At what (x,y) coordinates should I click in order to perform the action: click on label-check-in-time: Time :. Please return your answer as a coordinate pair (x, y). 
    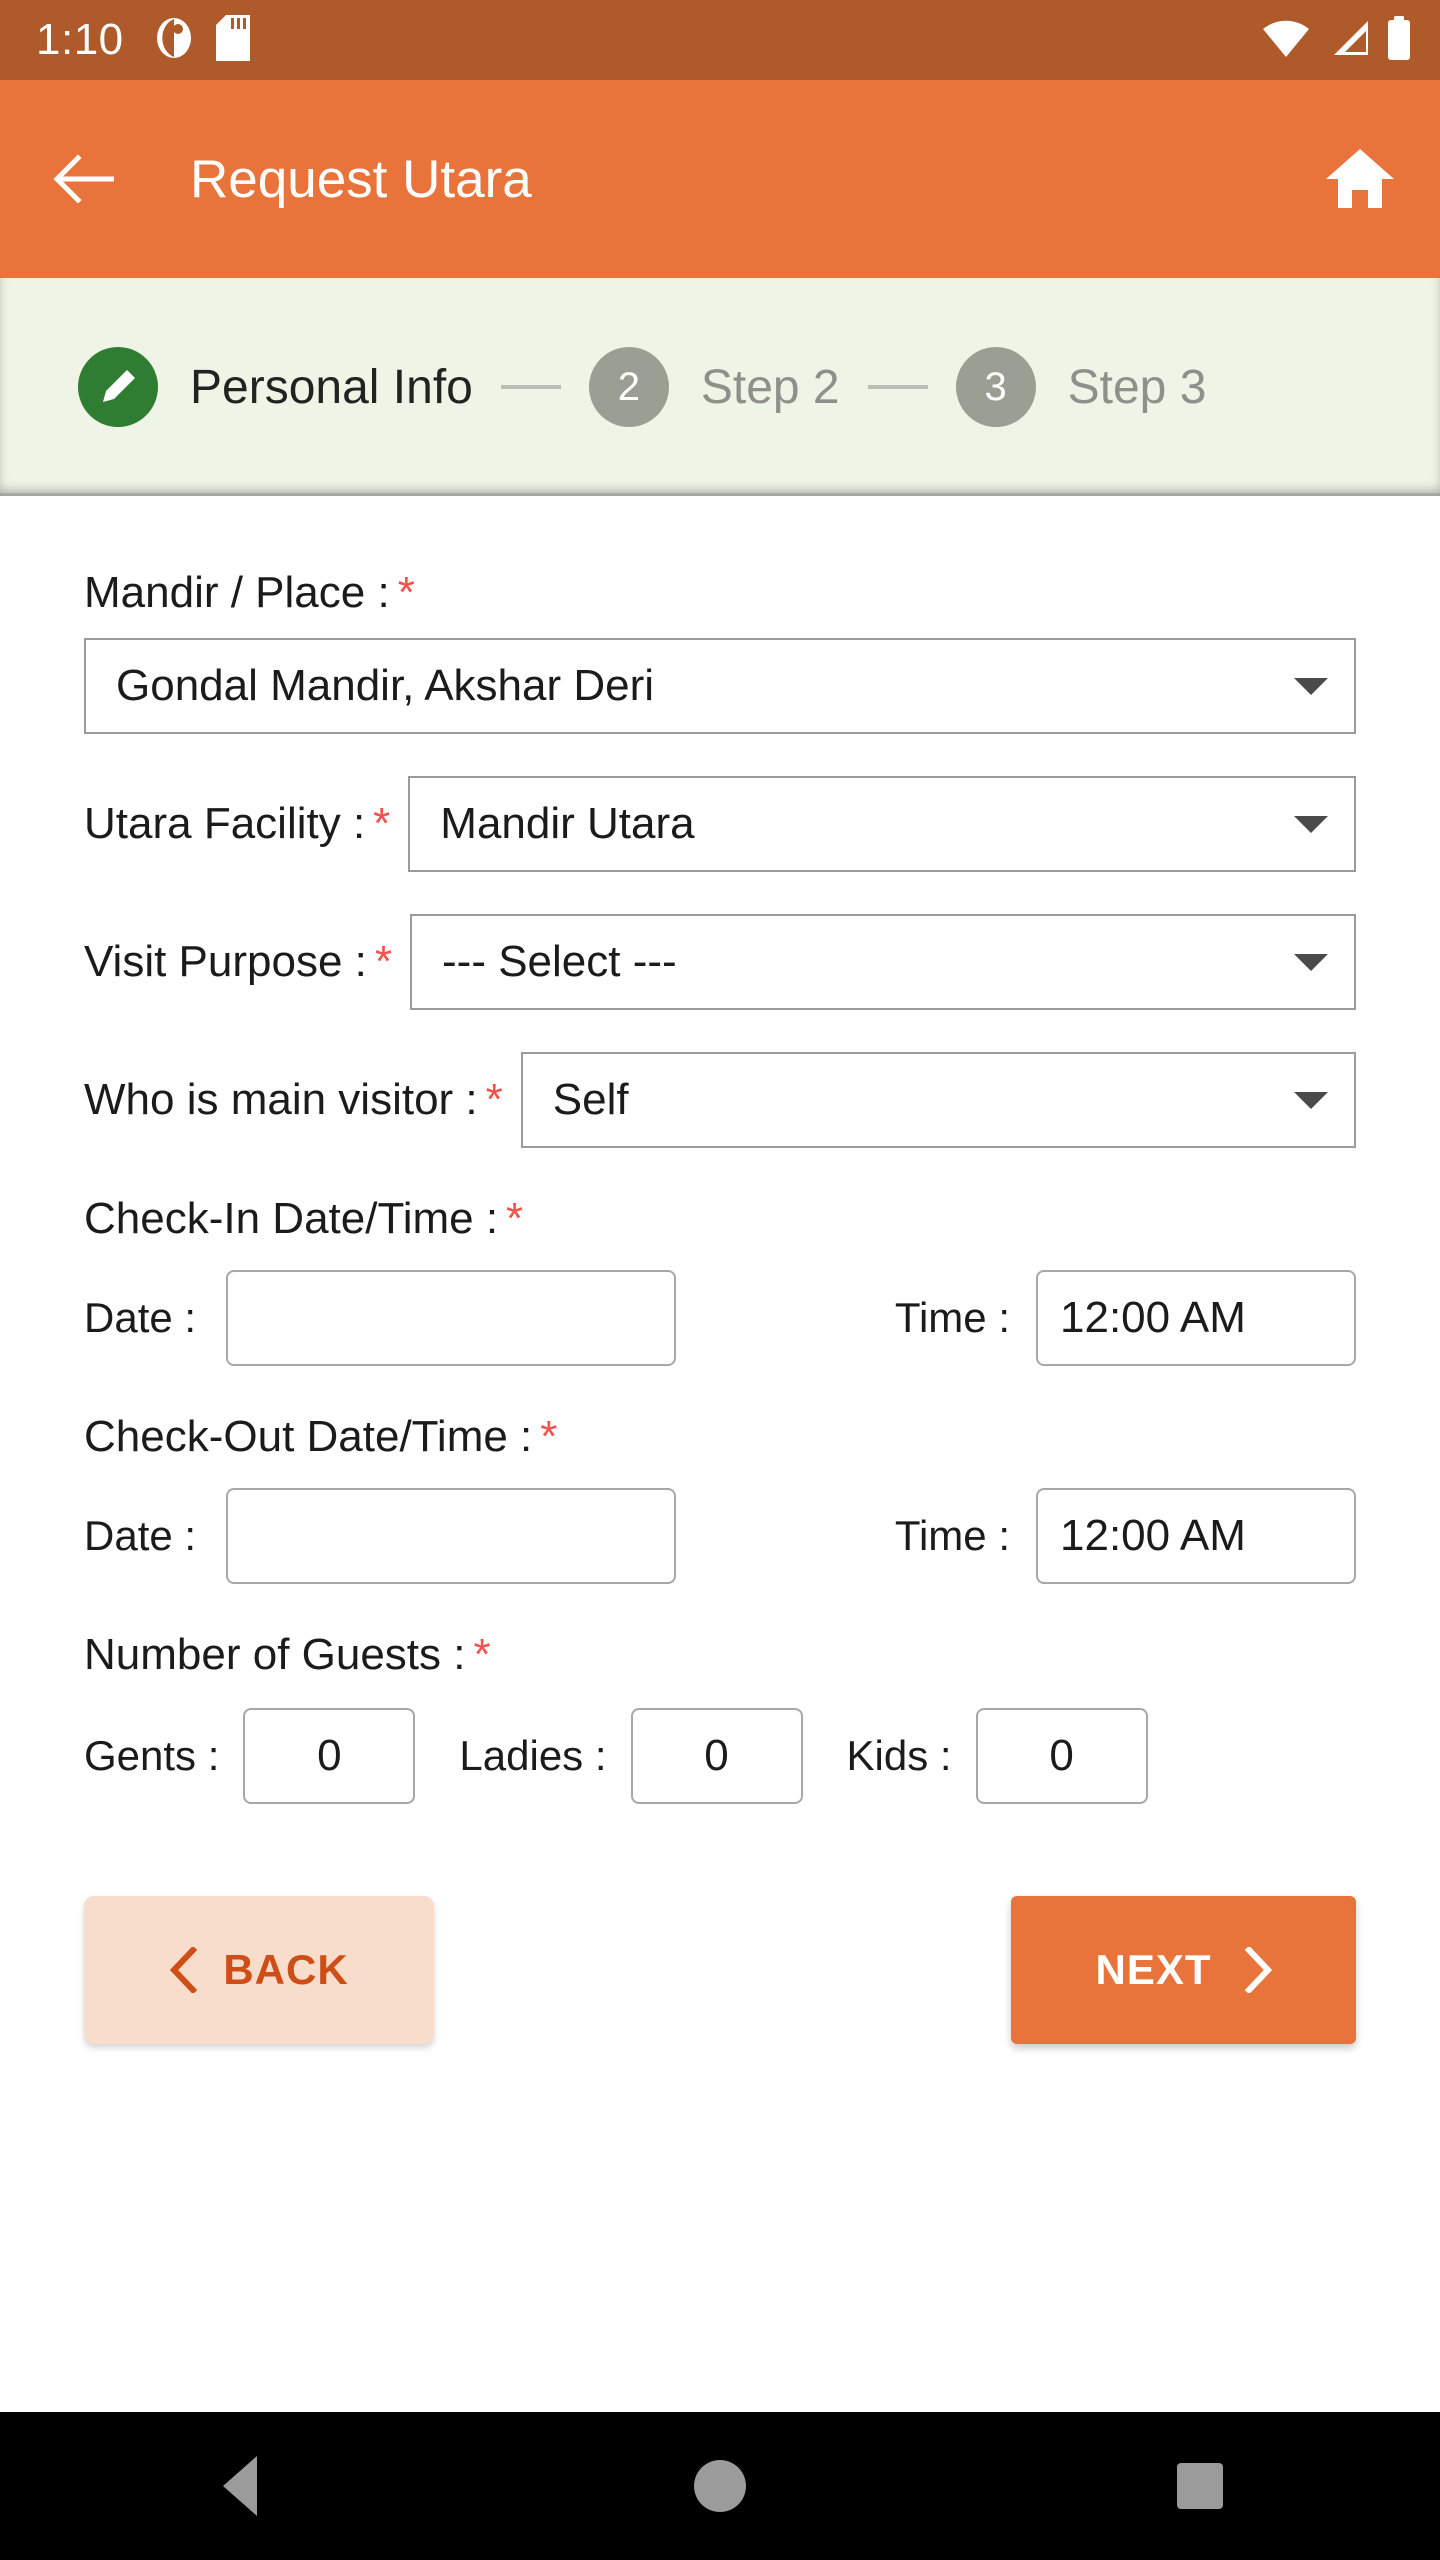
    Looking at the image, I should click on (952, 1317).